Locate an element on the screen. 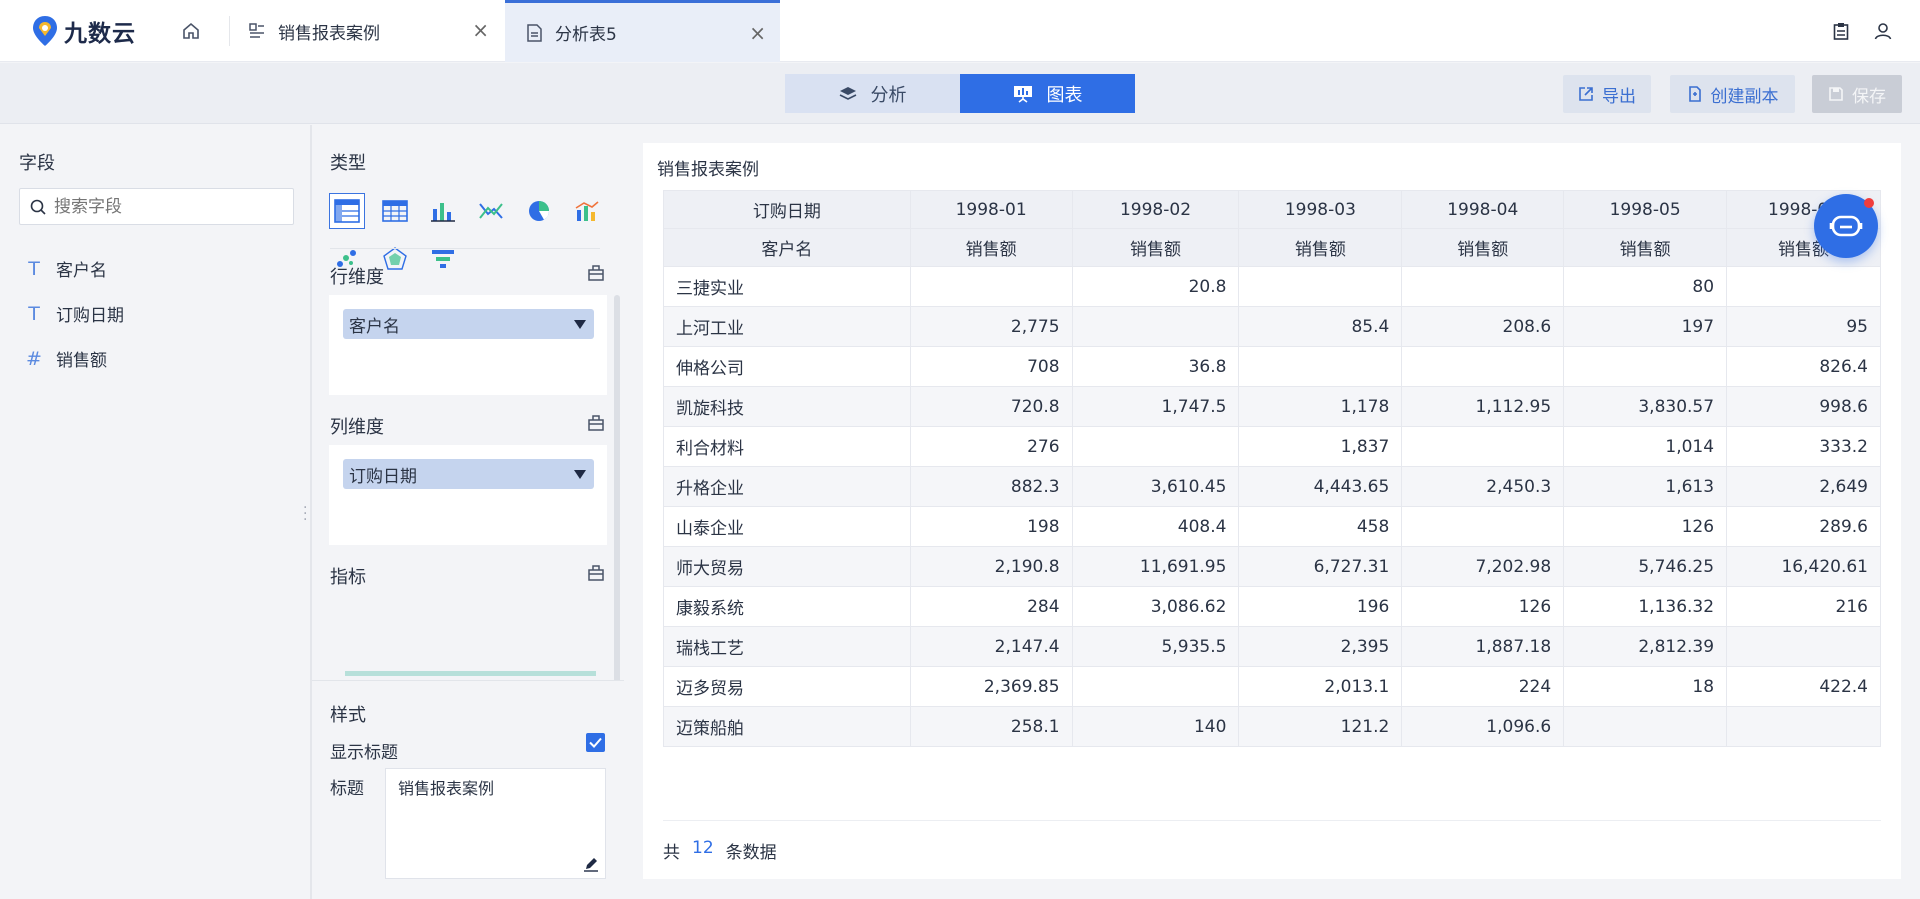 The image size is (1920, 899). sales-value-cell: 16,420.61 is located at coordinates (1803, 566).